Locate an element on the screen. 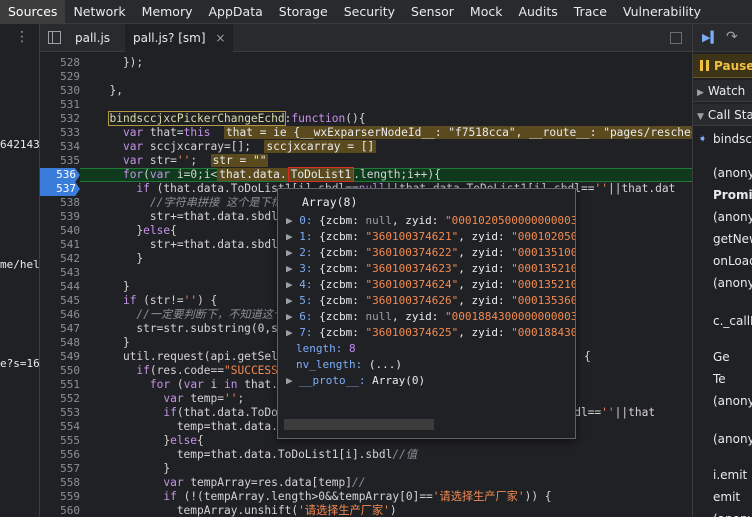 The height and width of the screenshot is (517, 752). call-frame-item: emit is located at coordinates (722, 497).